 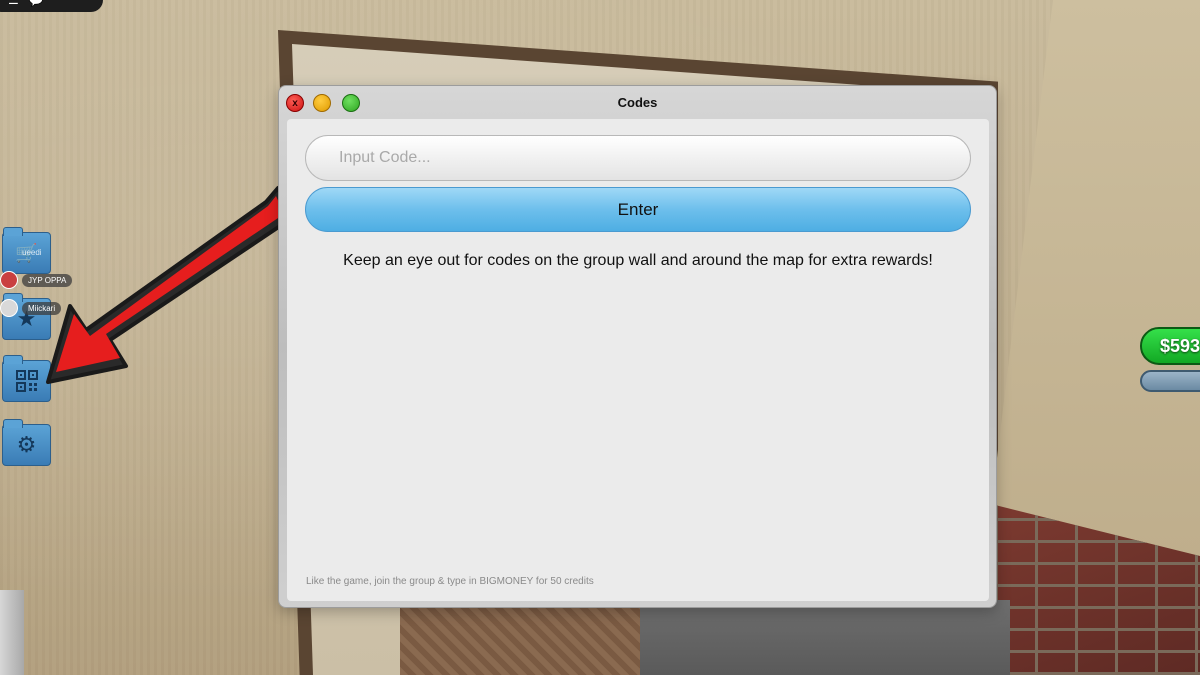 What do you see at coordinates (51, 6) in the screenshot?
I see `top-menu-bar: ☰ 💬` at bounding box center [51, 6].